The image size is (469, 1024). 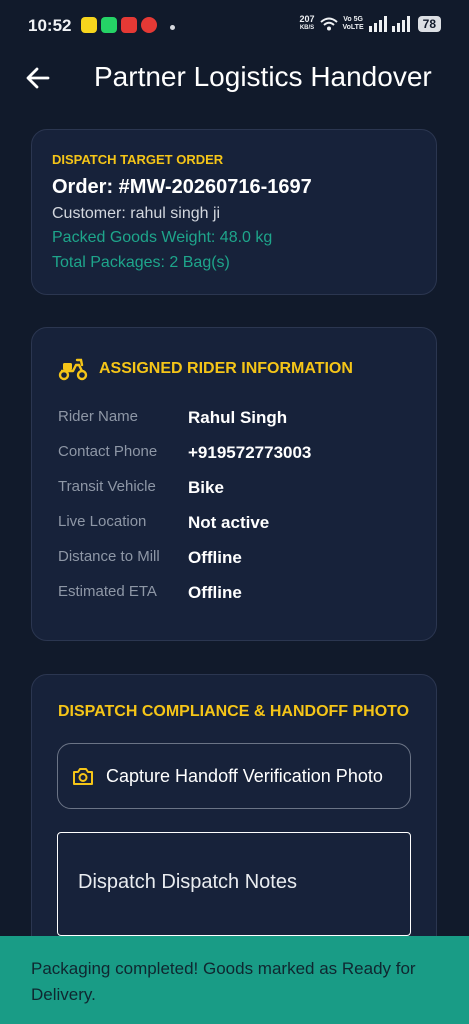 What do you see at coordinates (353, 27) in the screenshot?
I see `volte-bottom: VoLTE` at bounding box center [353, 27].